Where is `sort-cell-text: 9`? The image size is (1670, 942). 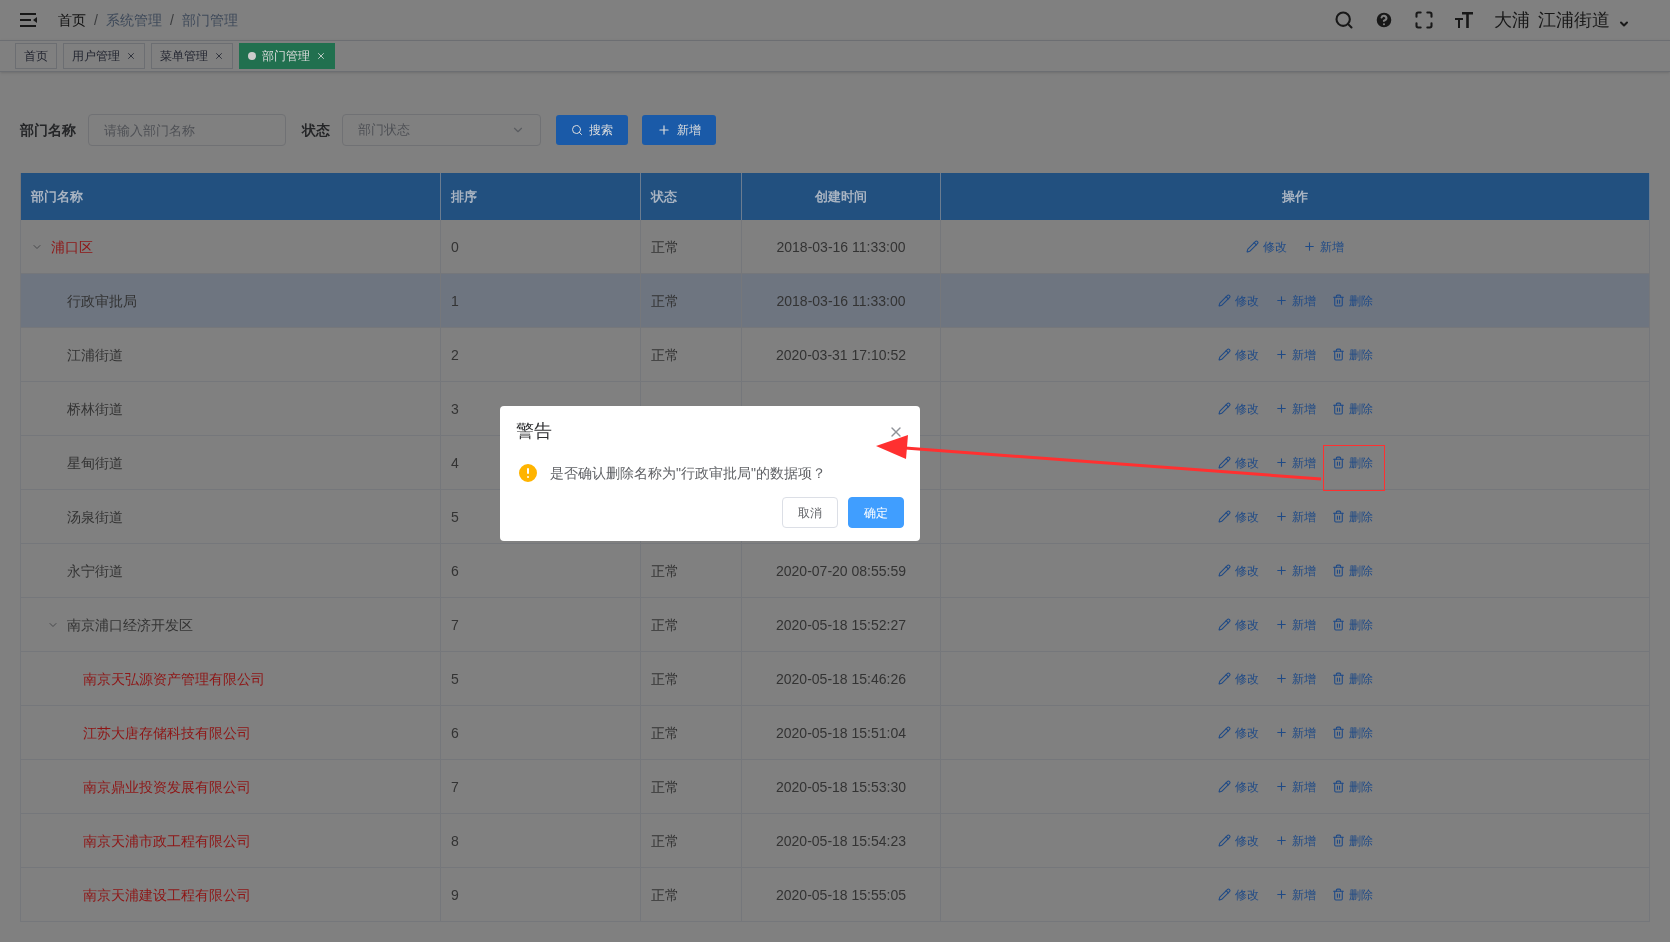 sort-cell-text: 9 is located at coordinates (455, 895).